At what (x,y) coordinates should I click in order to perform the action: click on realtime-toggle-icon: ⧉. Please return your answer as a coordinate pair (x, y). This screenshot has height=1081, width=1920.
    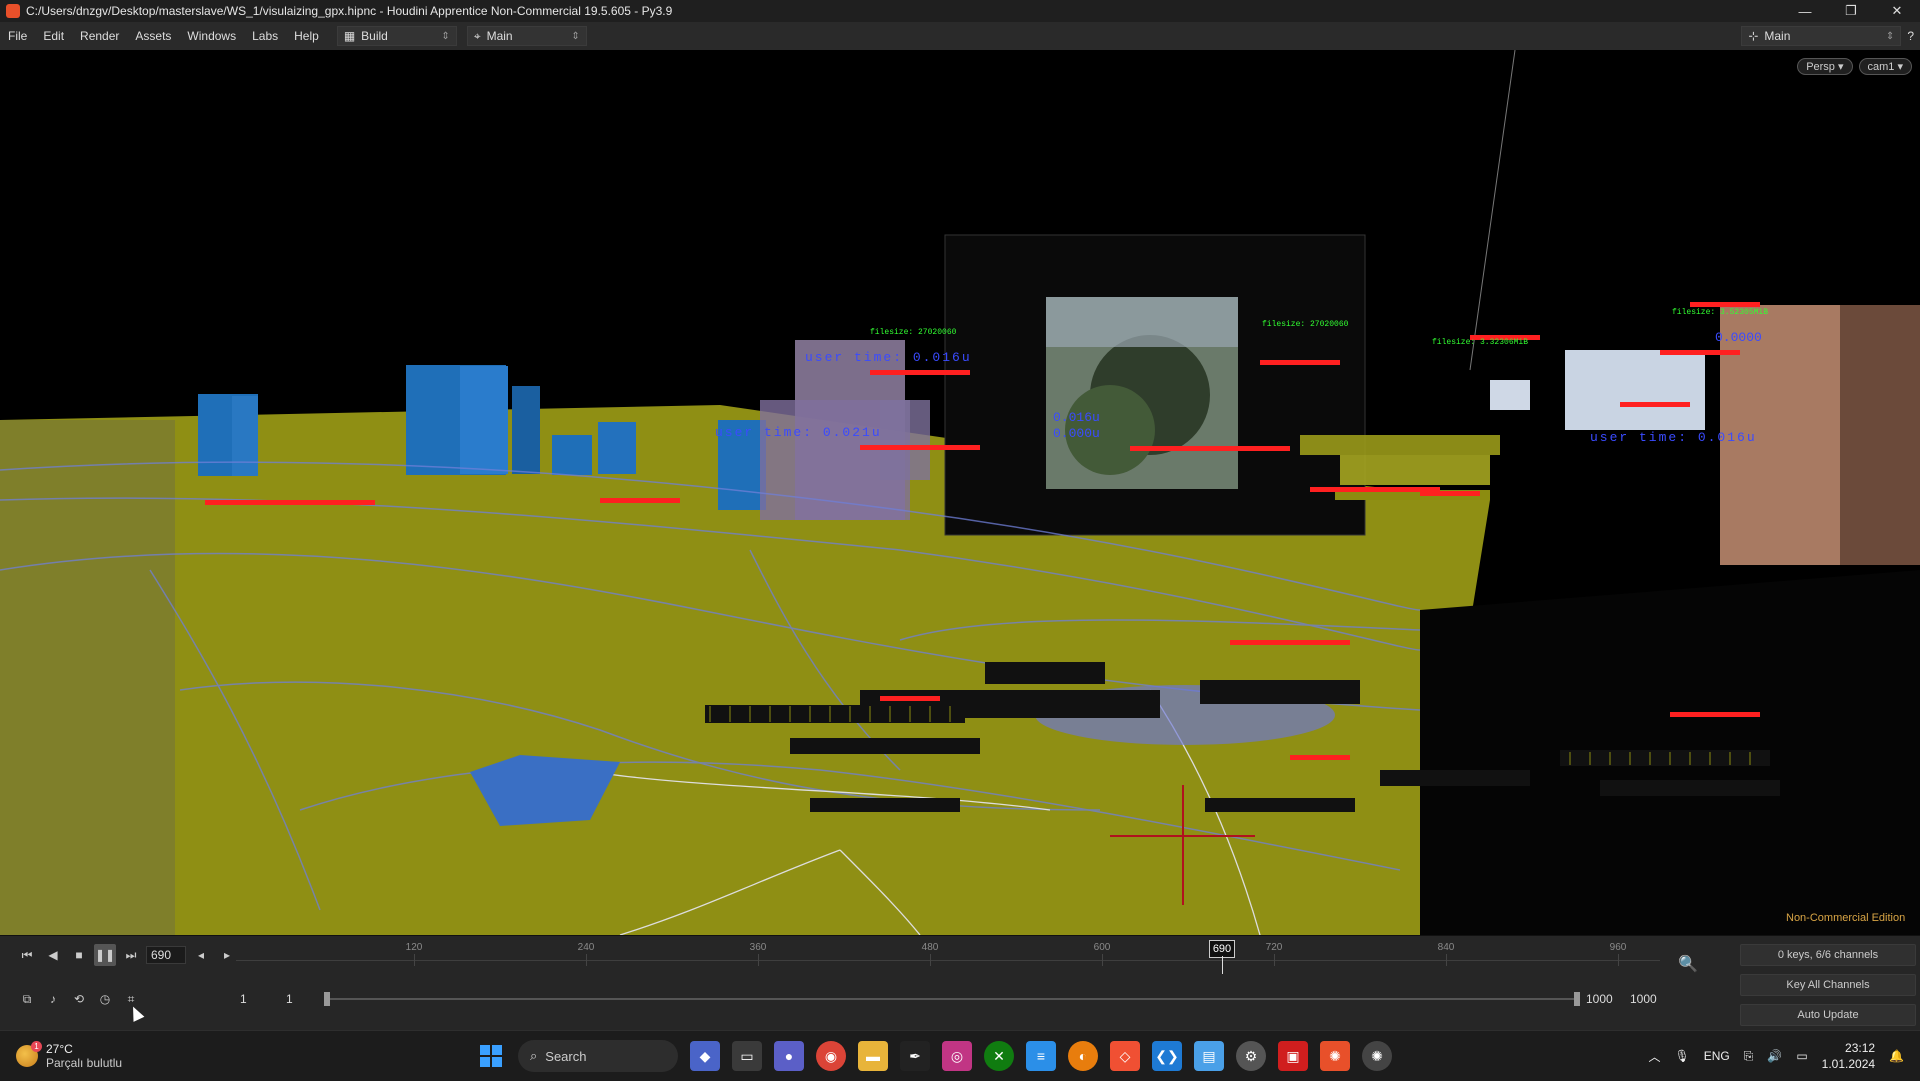
    Looking at the image, I should click on (27, 999).